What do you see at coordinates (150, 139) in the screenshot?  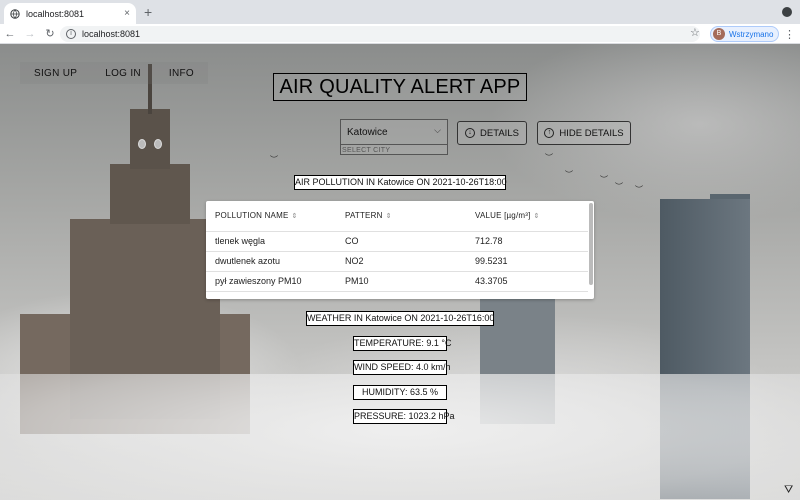 I see `palace-top-image` at bounding box center [150, 139].